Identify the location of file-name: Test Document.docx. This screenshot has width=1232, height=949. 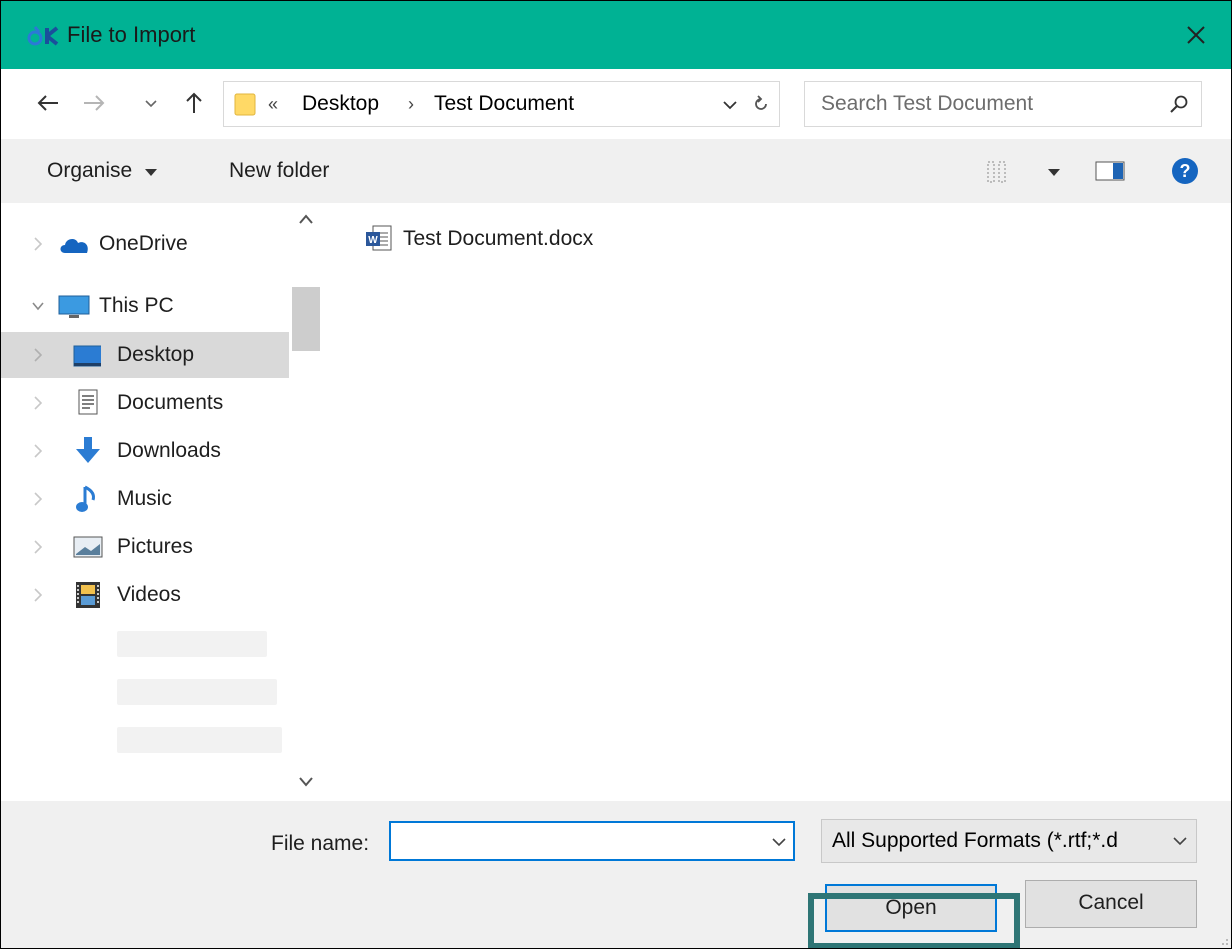
(498, 238).